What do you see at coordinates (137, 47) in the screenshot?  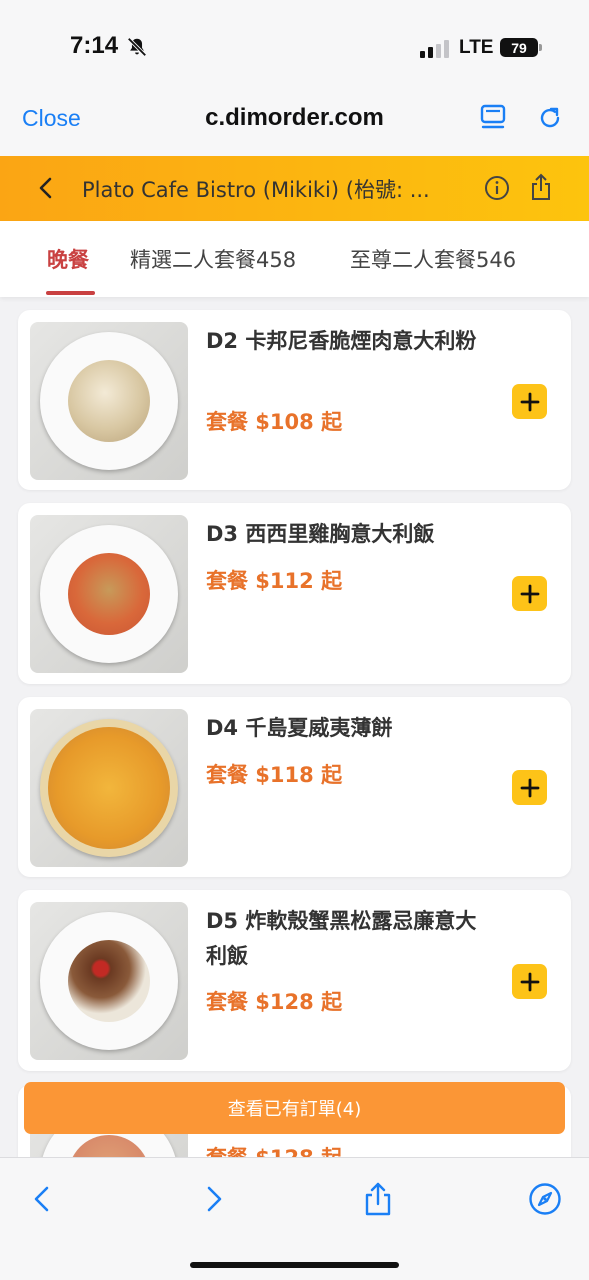 I see `bell-slash-icon` at bounding box center [137, 47].